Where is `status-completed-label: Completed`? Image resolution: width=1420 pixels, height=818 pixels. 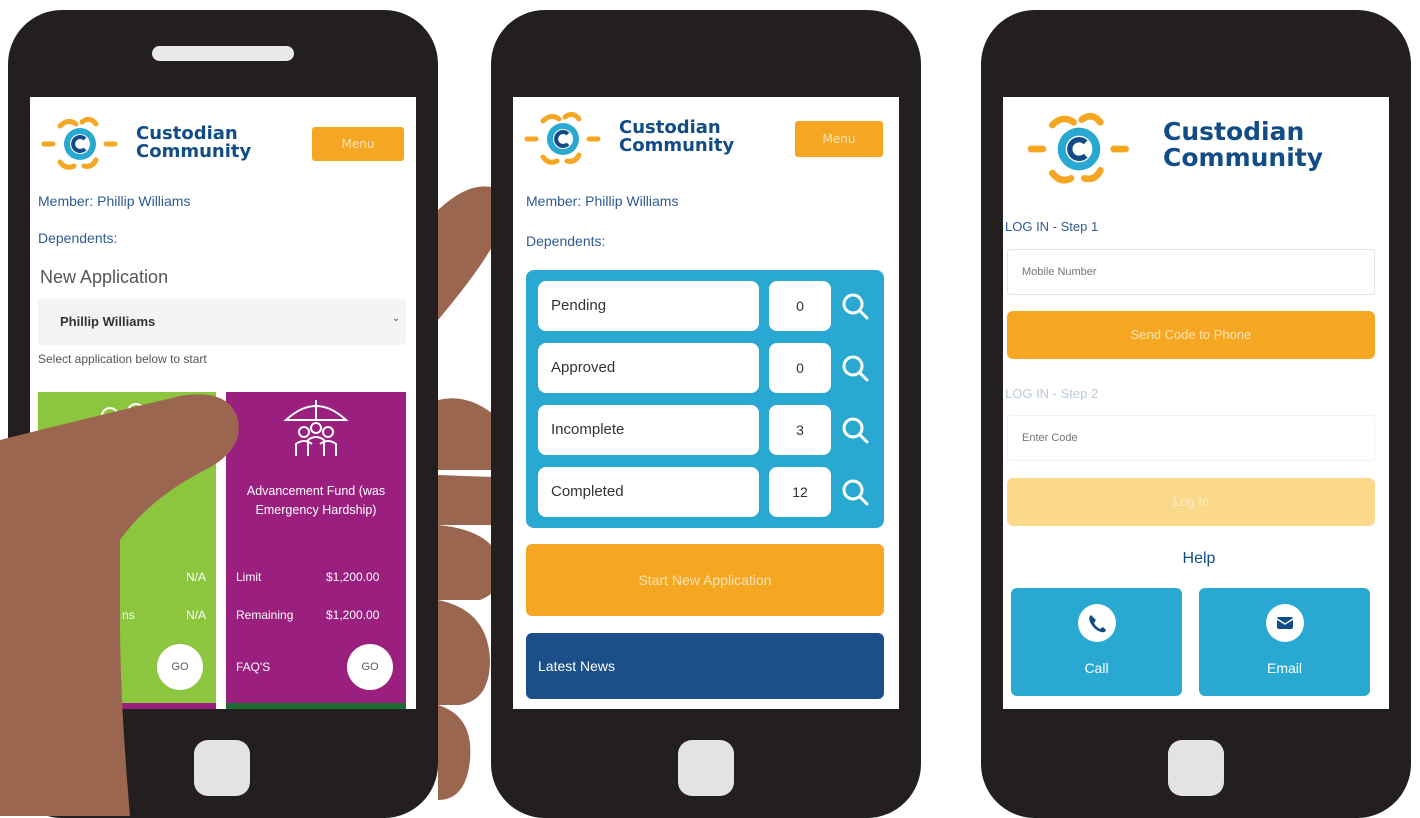
status-completed-label: Completed is located at coordinates (648, 492).